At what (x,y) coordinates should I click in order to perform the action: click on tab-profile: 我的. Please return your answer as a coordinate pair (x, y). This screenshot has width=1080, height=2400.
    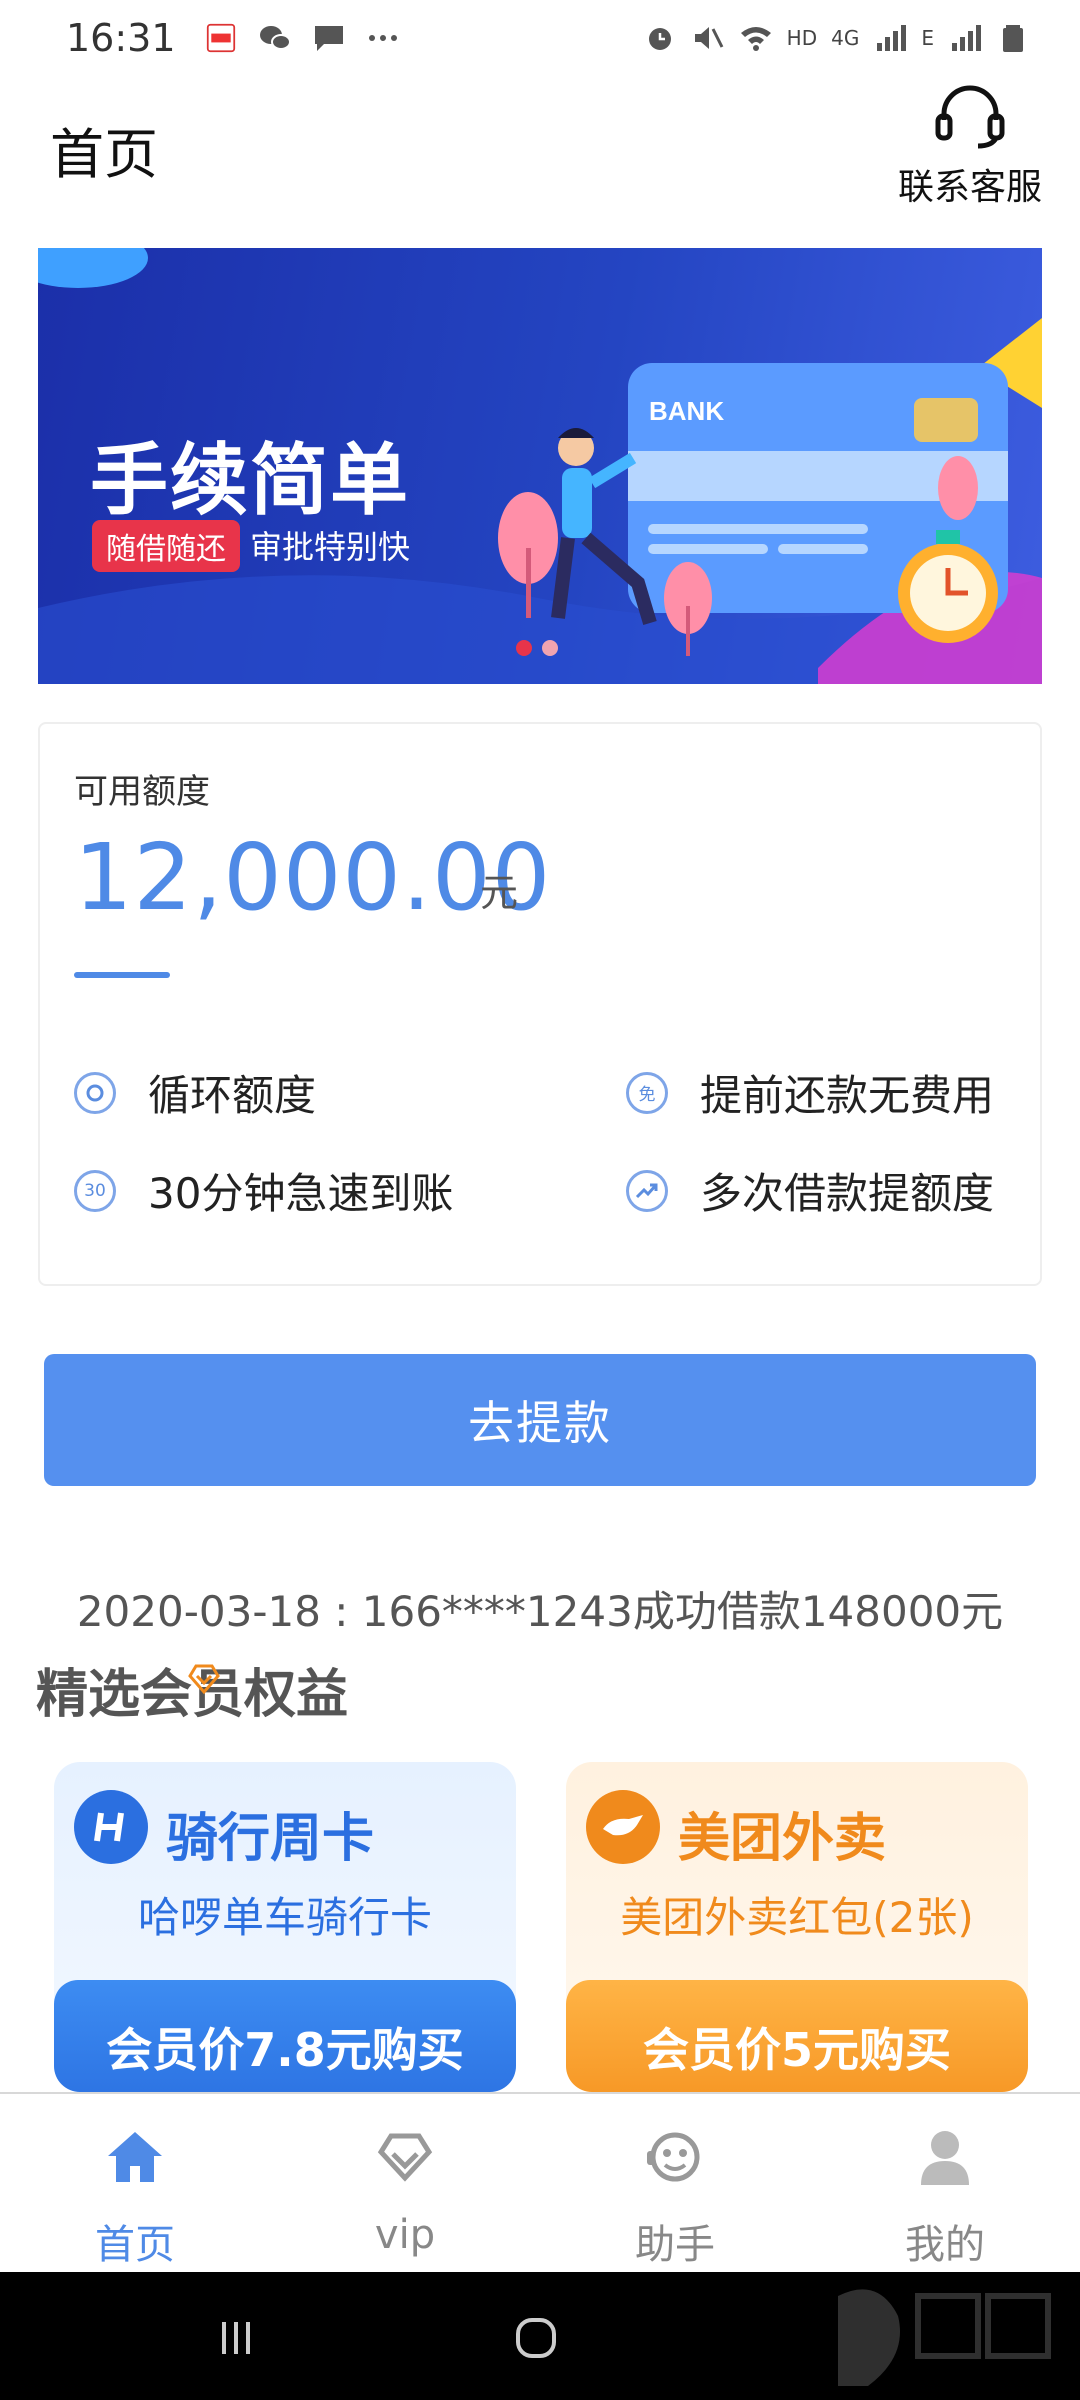
    Looking at the image, I should click on (945, 2183).